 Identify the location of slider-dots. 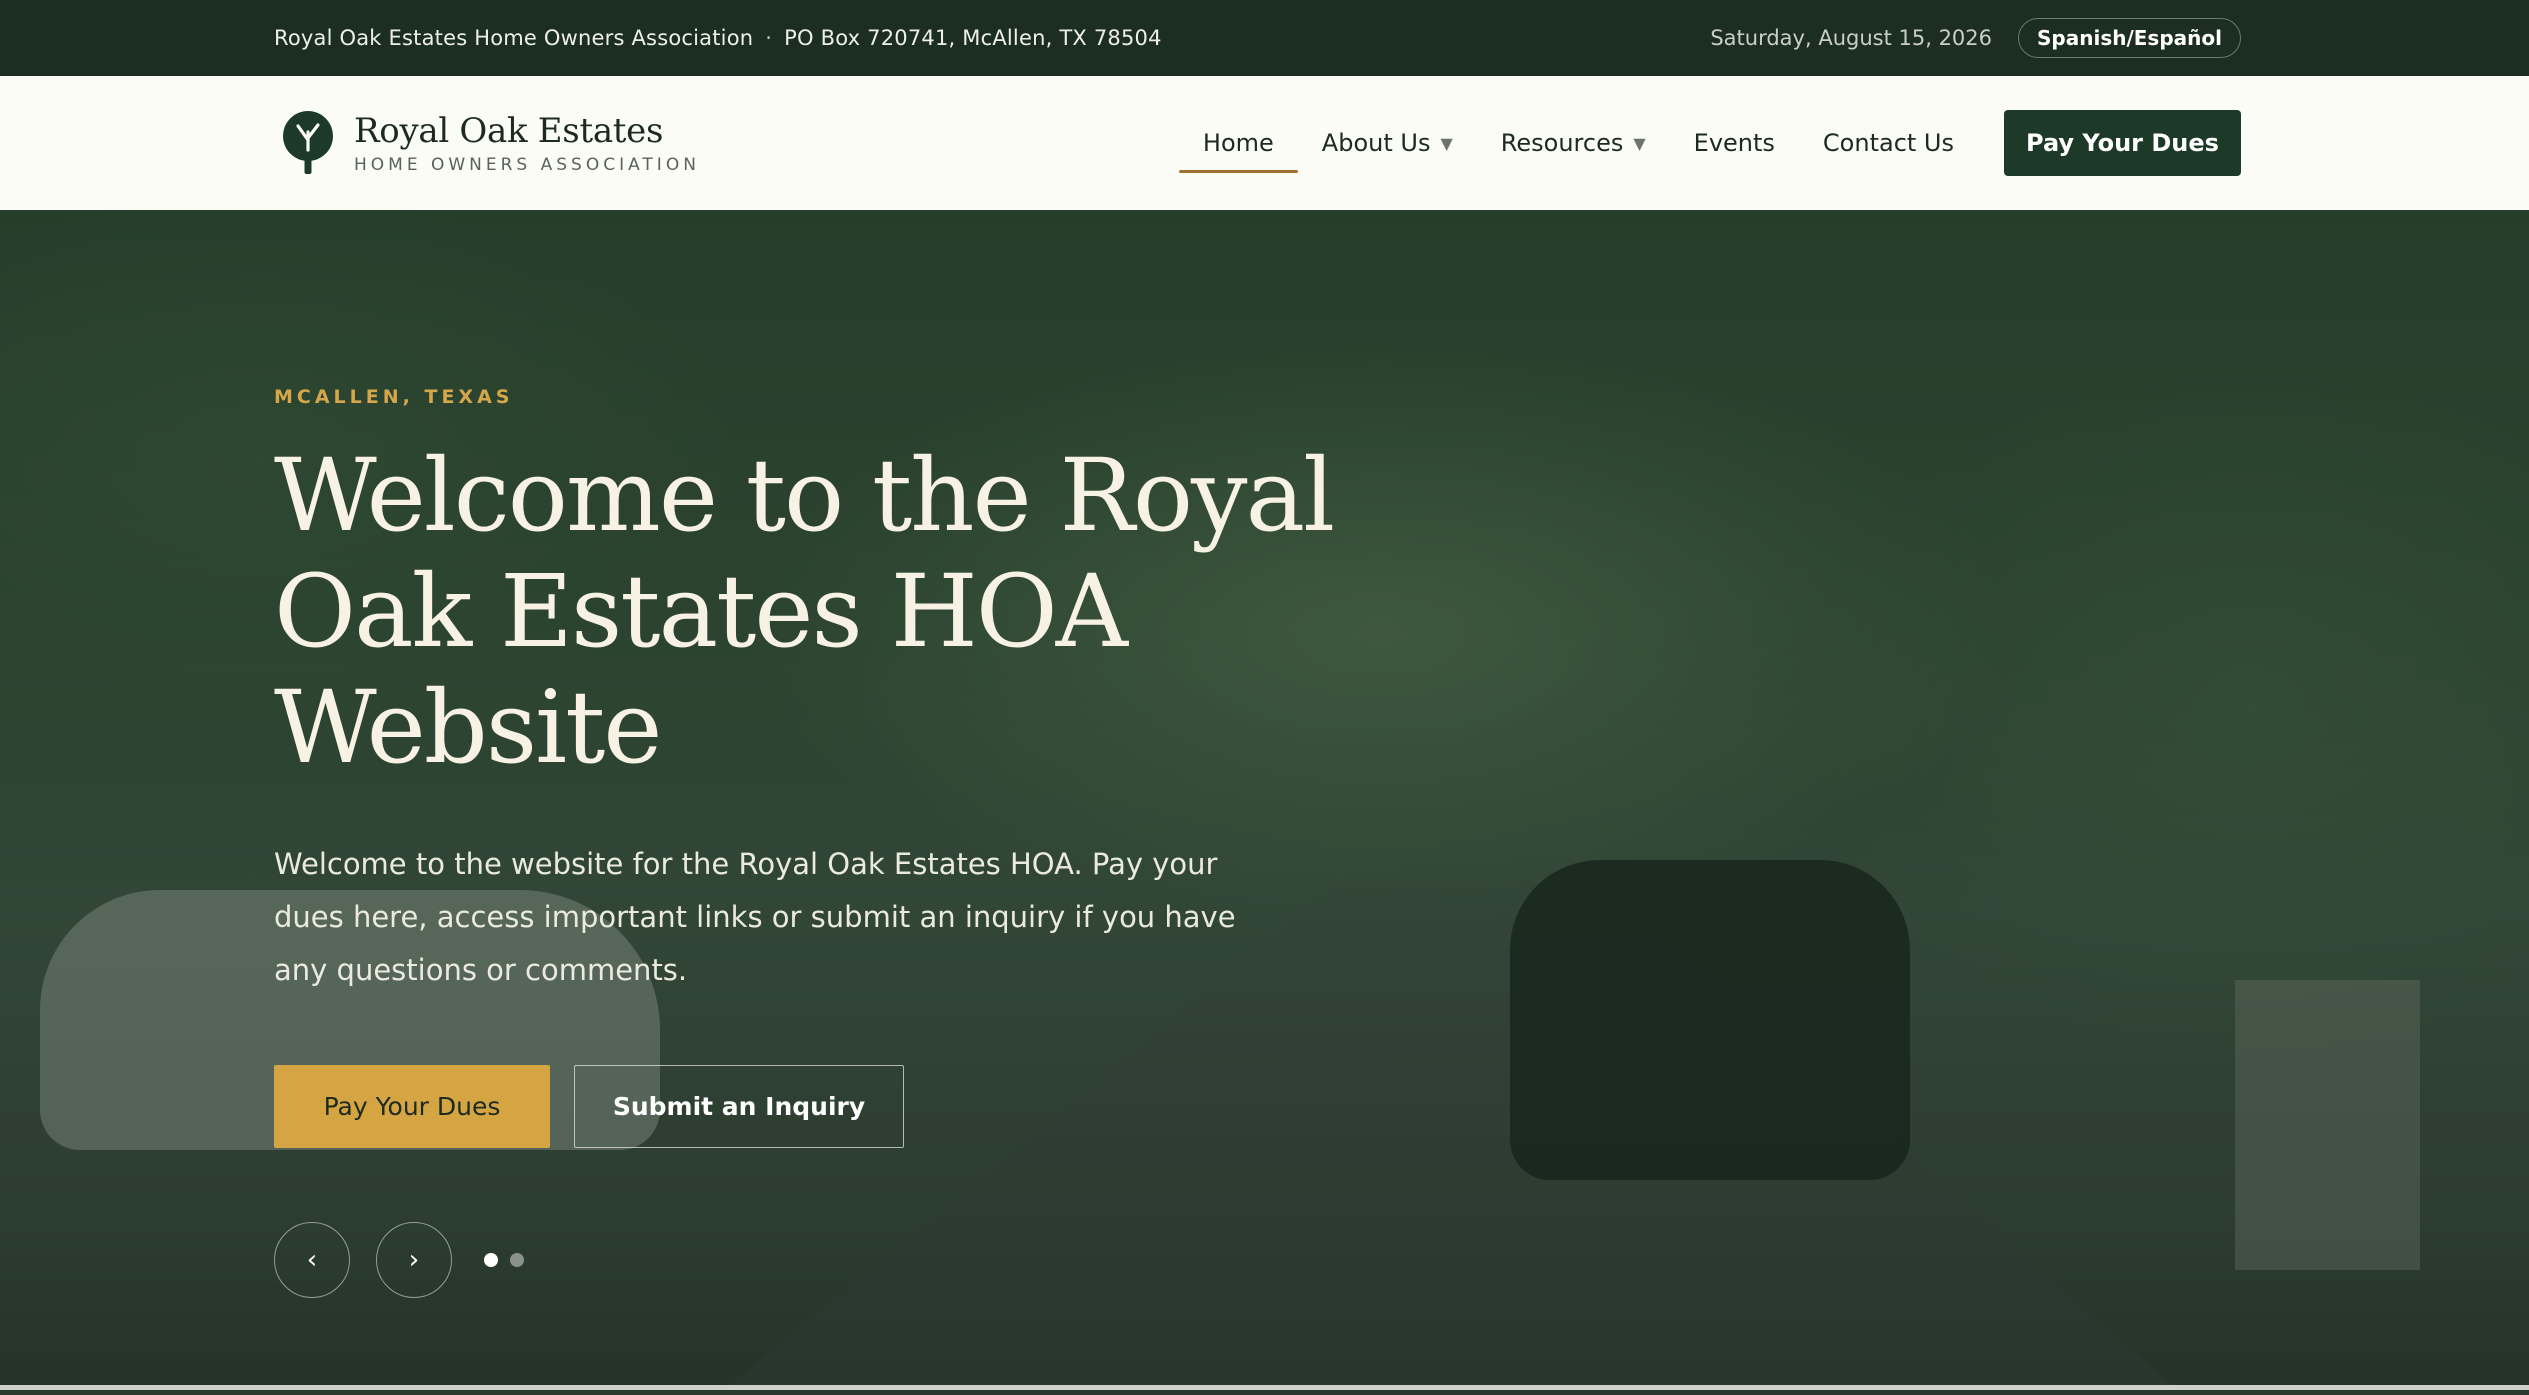
(504, 1260).